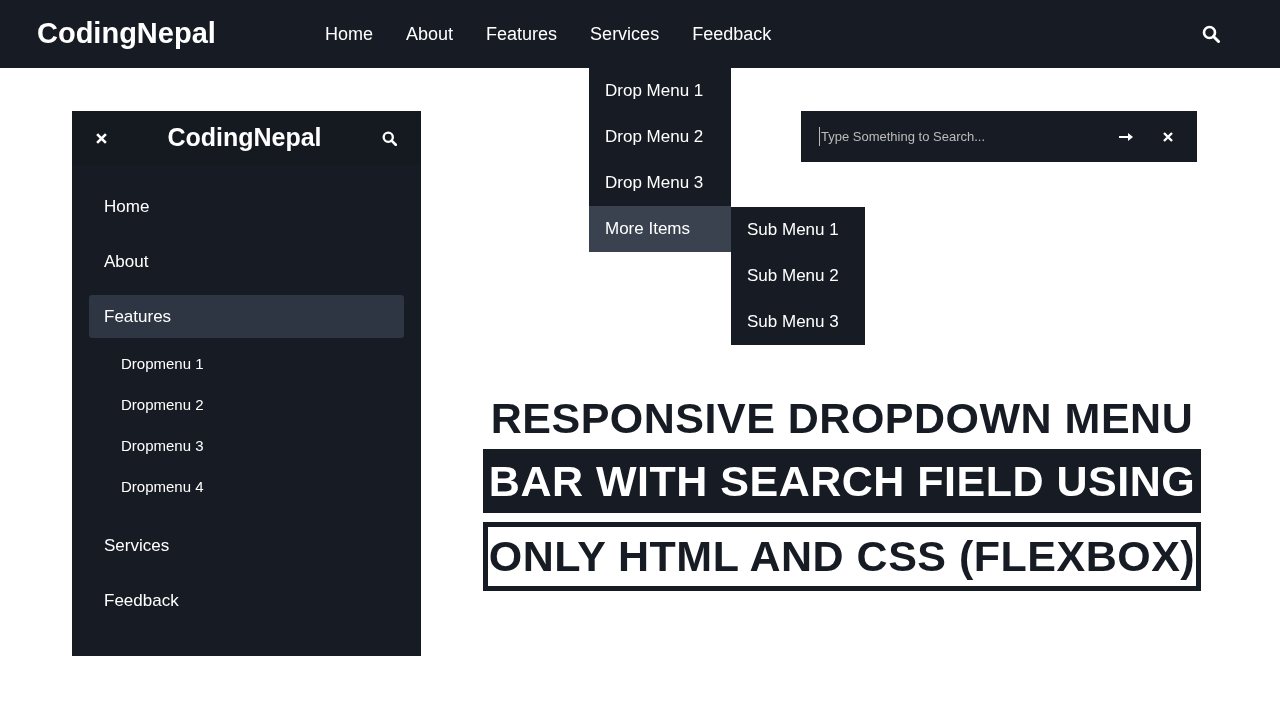 This screenshot has height=720, width=1280. Describe the element at coordinates (842, 556) in the screenshot. I see `headline-text: ONLY HTML AND CSS (FLEXBOX)` at that location.